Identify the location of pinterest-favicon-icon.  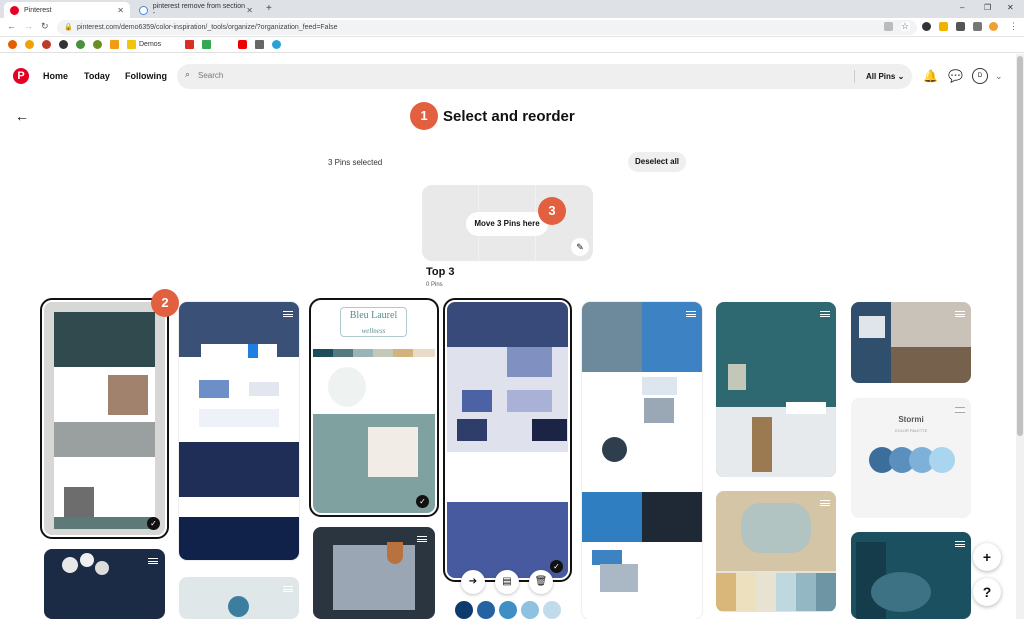
(14, 10).